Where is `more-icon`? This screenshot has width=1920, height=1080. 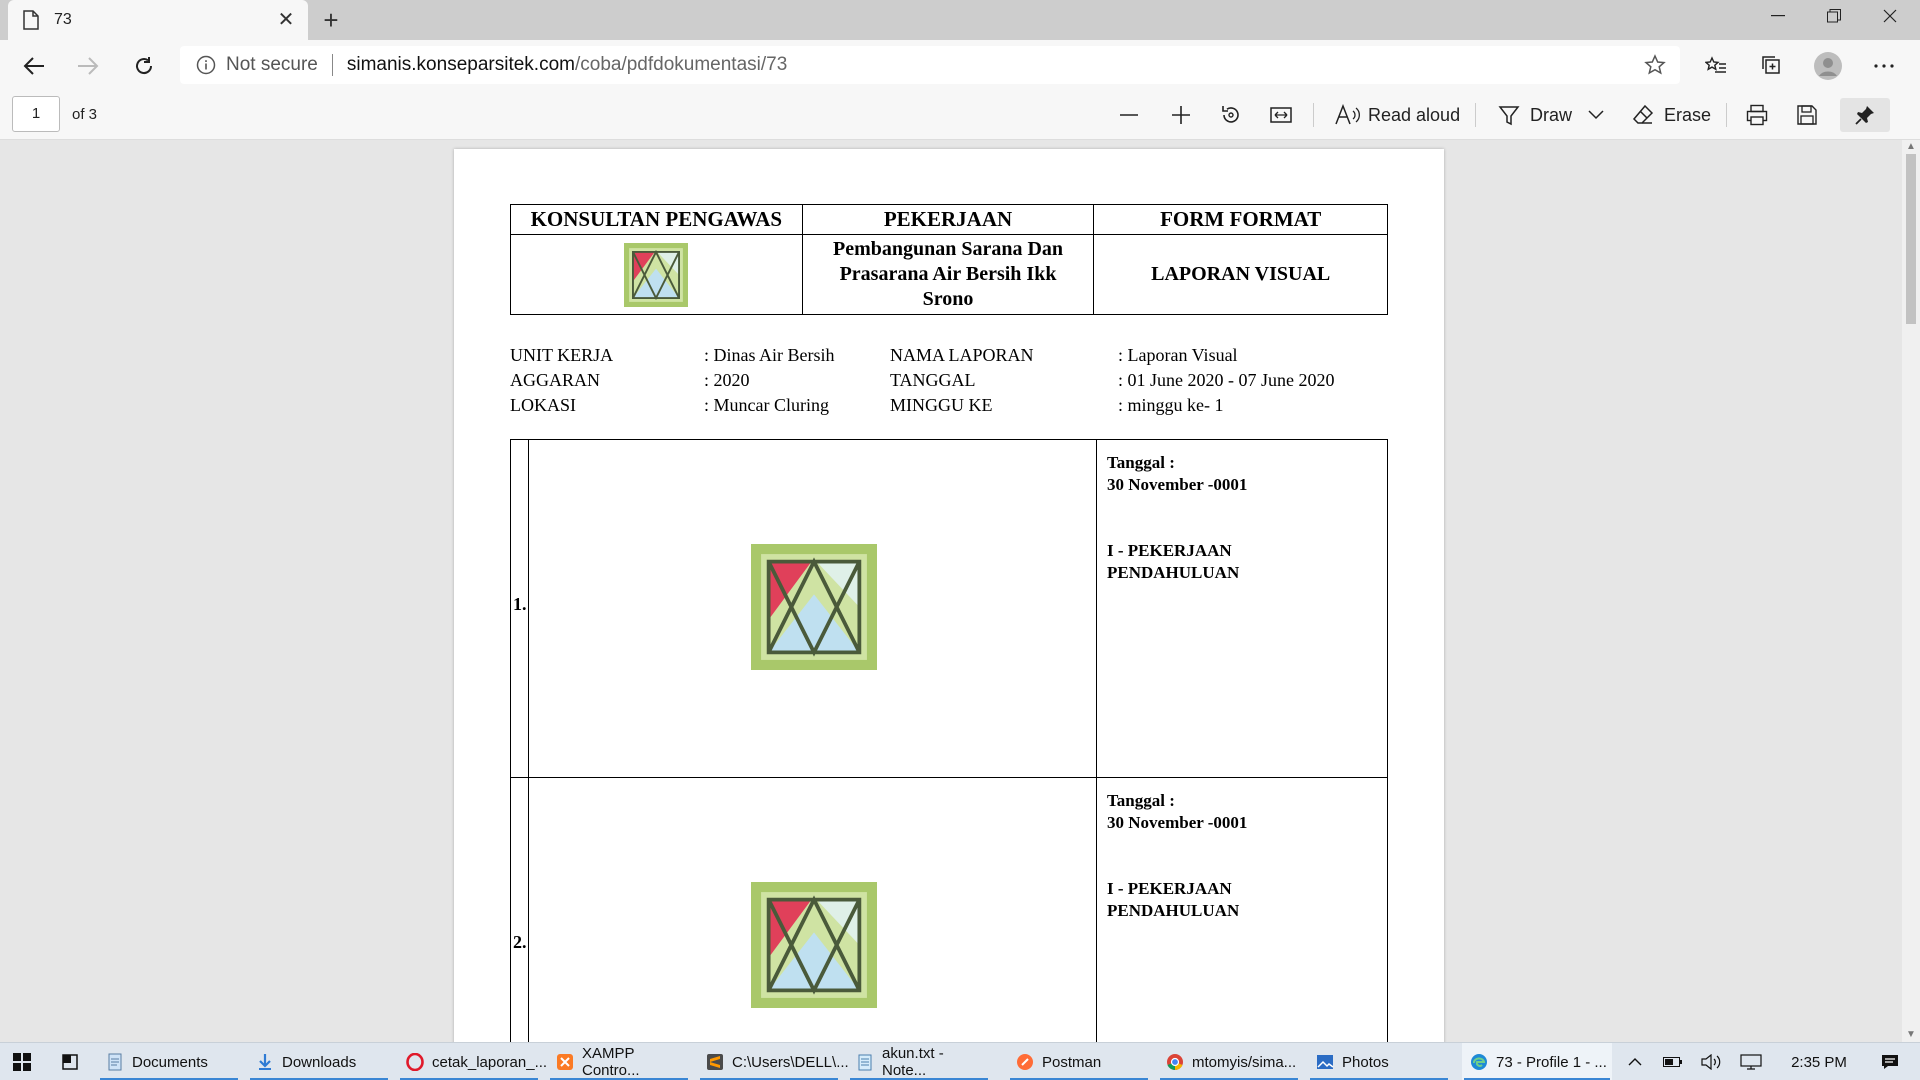 more-icon is located at coordinates (1884, 66).